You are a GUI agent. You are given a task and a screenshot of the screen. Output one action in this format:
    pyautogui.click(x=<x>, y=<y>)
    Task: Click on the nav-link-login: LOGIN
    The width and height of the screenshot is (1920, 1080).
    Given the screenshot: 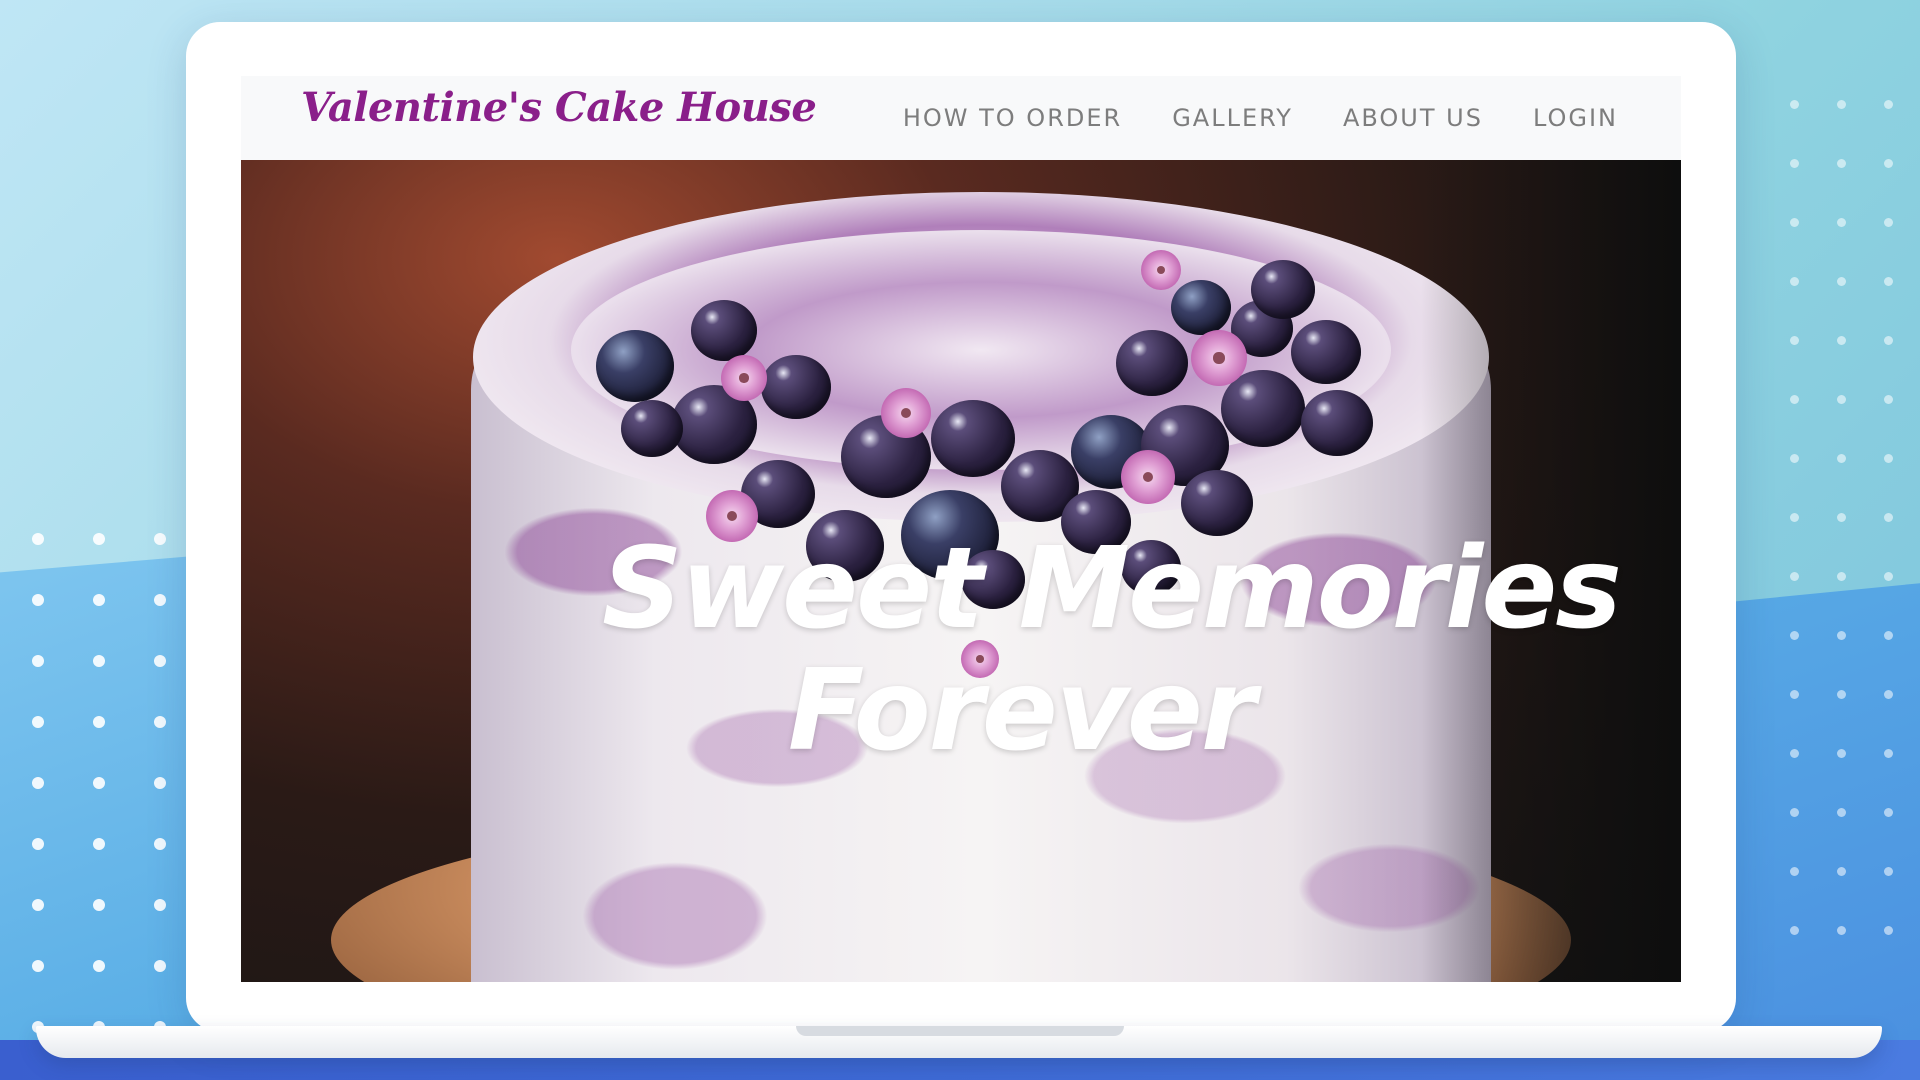 What is the action you would take?
    pyautogui.click(x=1575, y=118)
    